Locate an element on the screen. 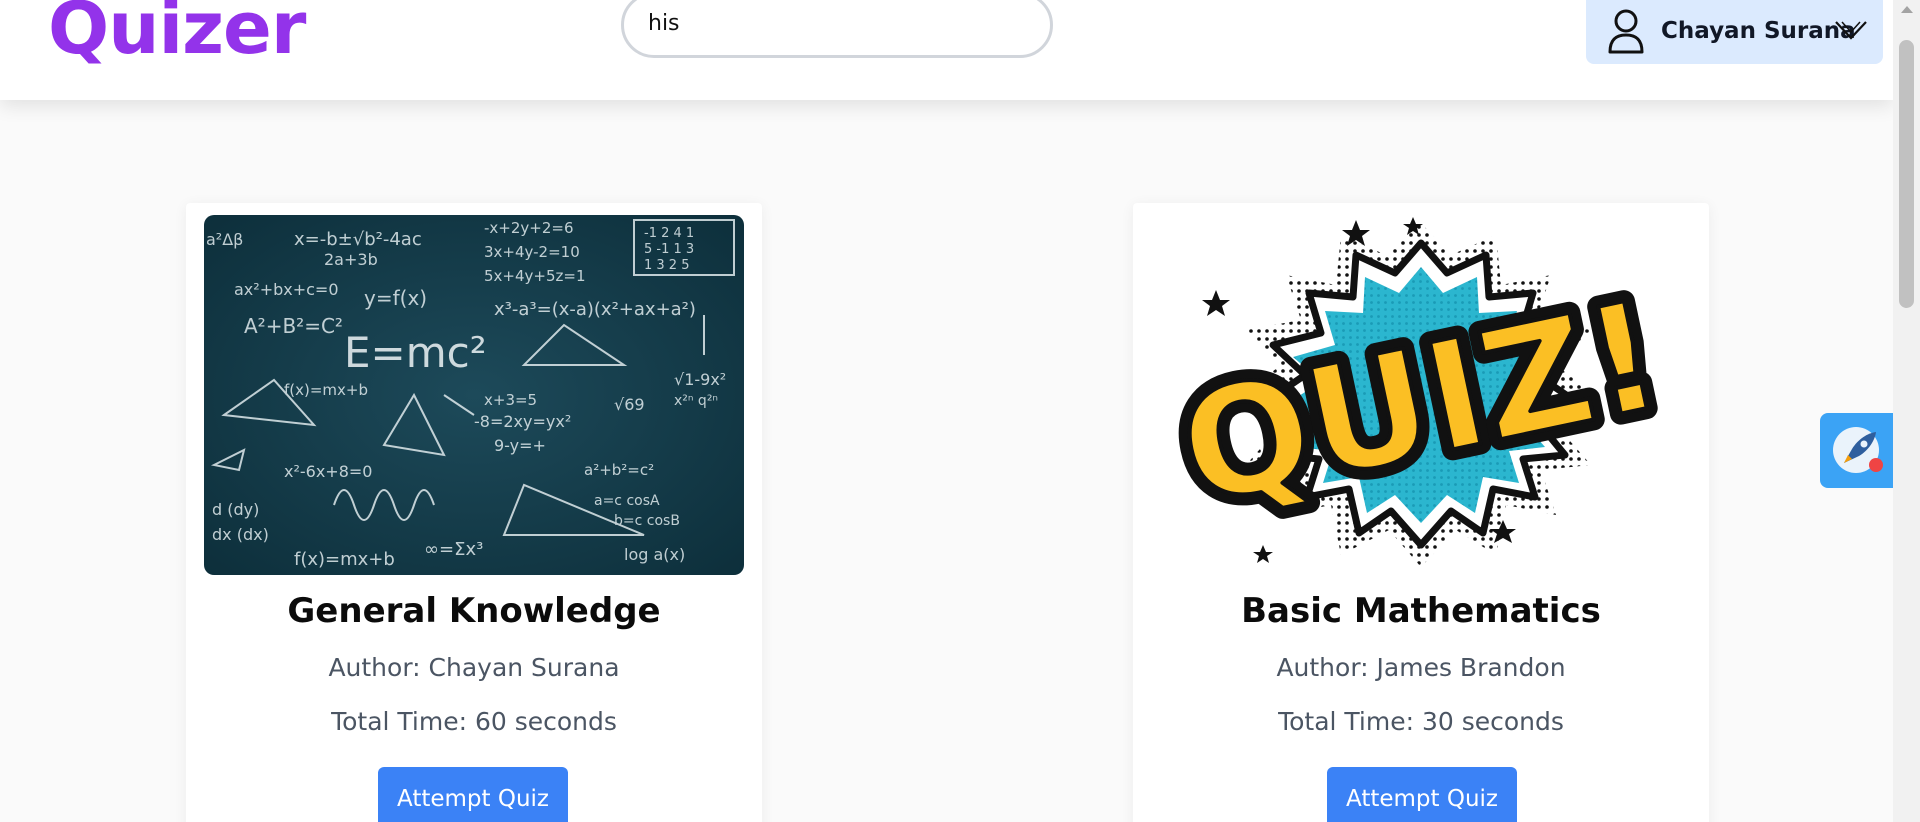 The height and width of the screenshot is (822, 1920). app-logo: Quizer is located at coordinates (177, 38).